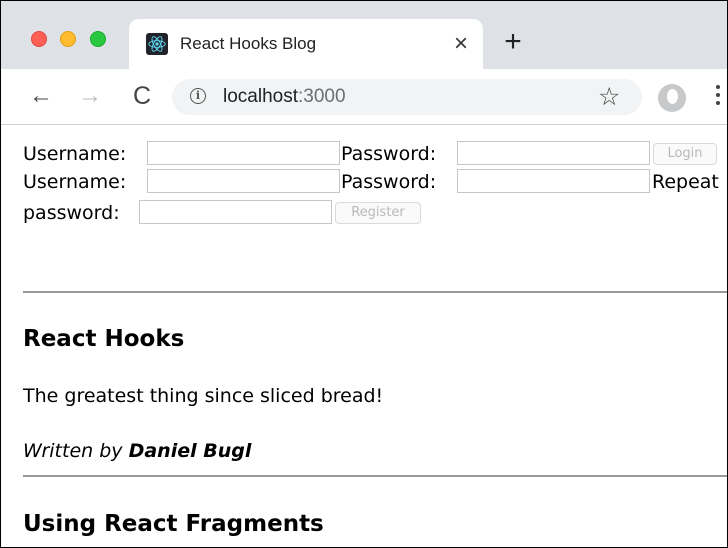  Describe the element at coordinates (248, 43) in the screenshot. I see `tab-title: React Hooks Blog` at that location.